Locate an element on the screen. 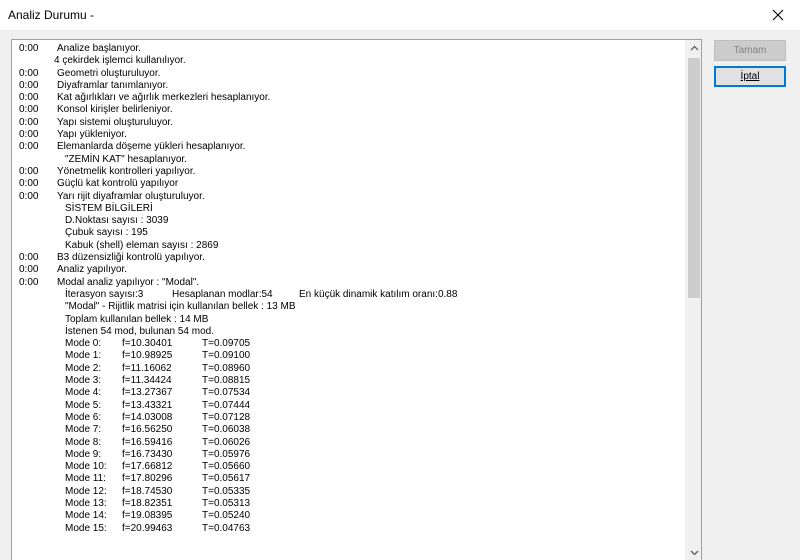 The height and width of the screenshot is (560, 800). mode-period: T=0.05313 is located at coordinates (226, 503).